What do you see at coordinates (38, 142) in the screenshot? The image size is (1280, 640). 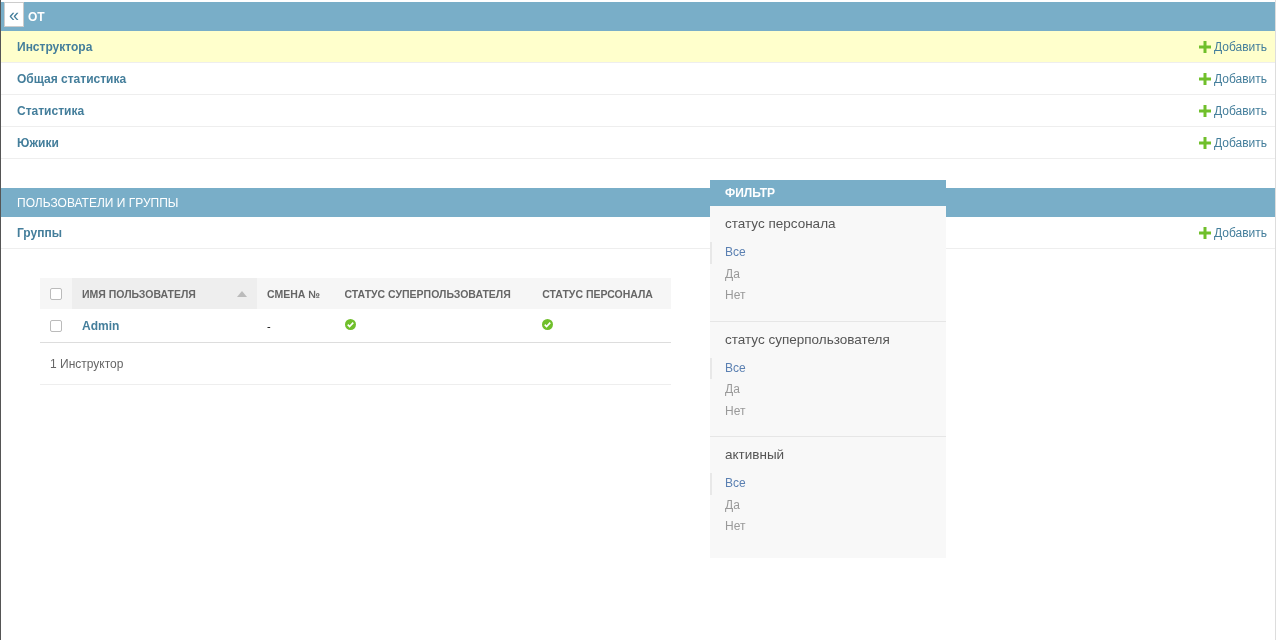 I see `model-link: Южики` at bounding box center [38, 142].